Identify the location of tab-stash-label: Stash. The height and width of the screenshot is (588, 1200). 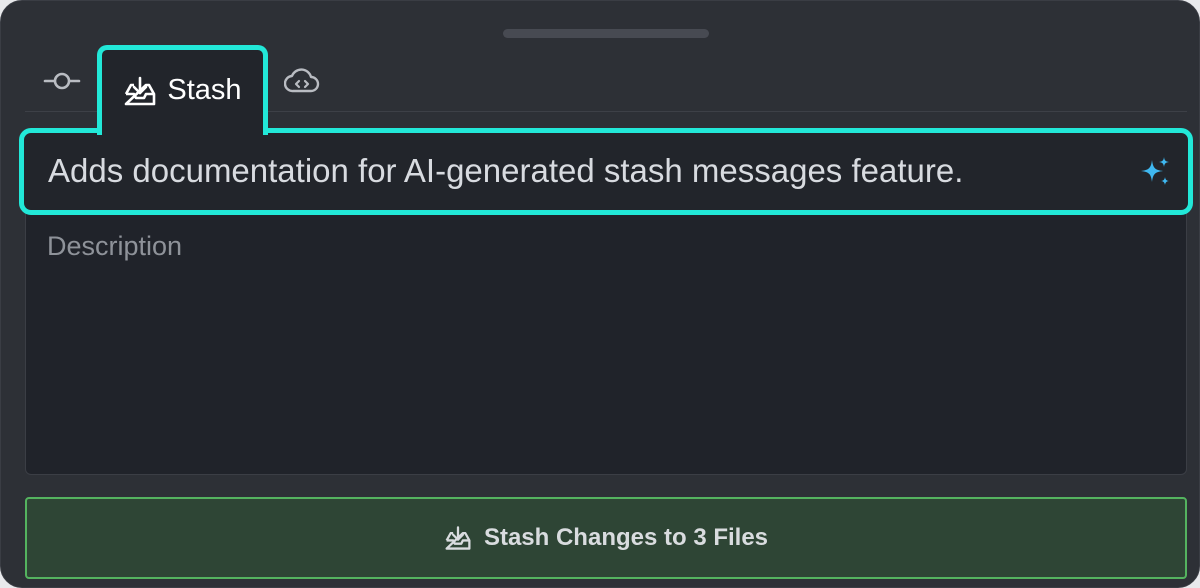
(204, 90).